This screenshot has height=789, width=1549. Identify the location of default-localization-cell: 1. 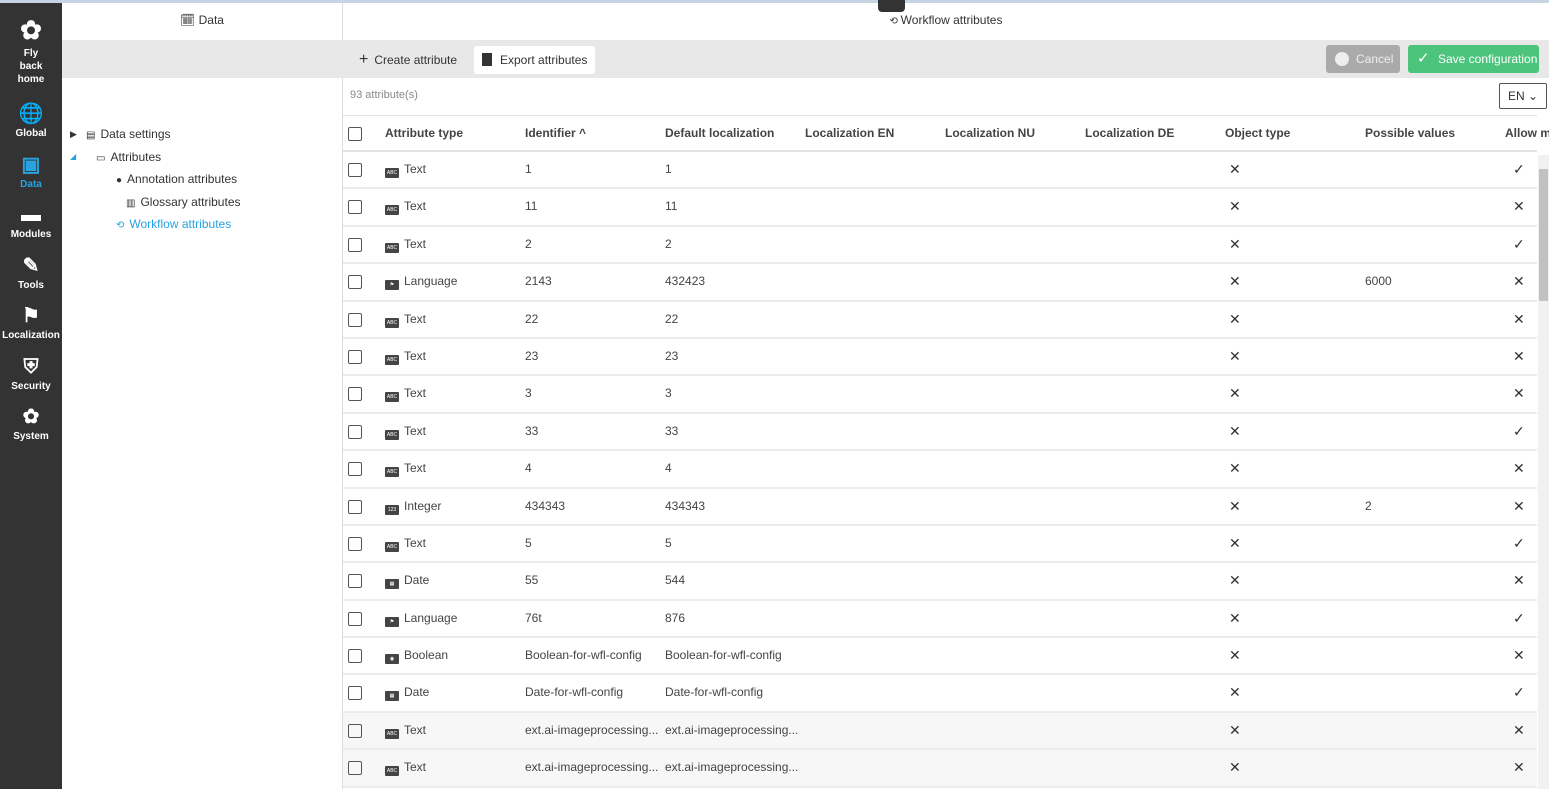
(668, 169).